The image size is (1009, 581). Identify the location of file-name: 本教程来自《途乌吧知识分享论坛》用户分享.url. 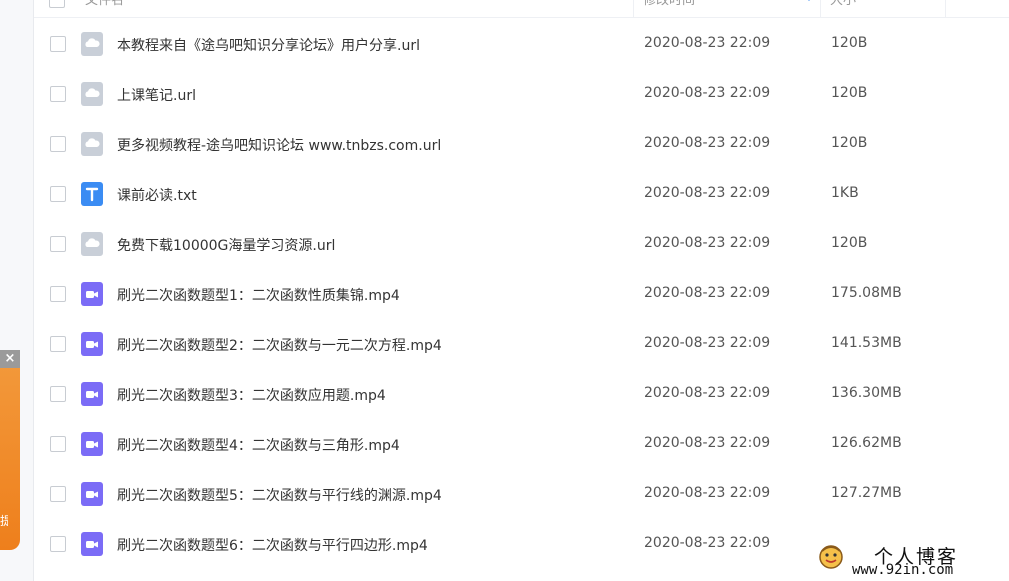
(268, 45).